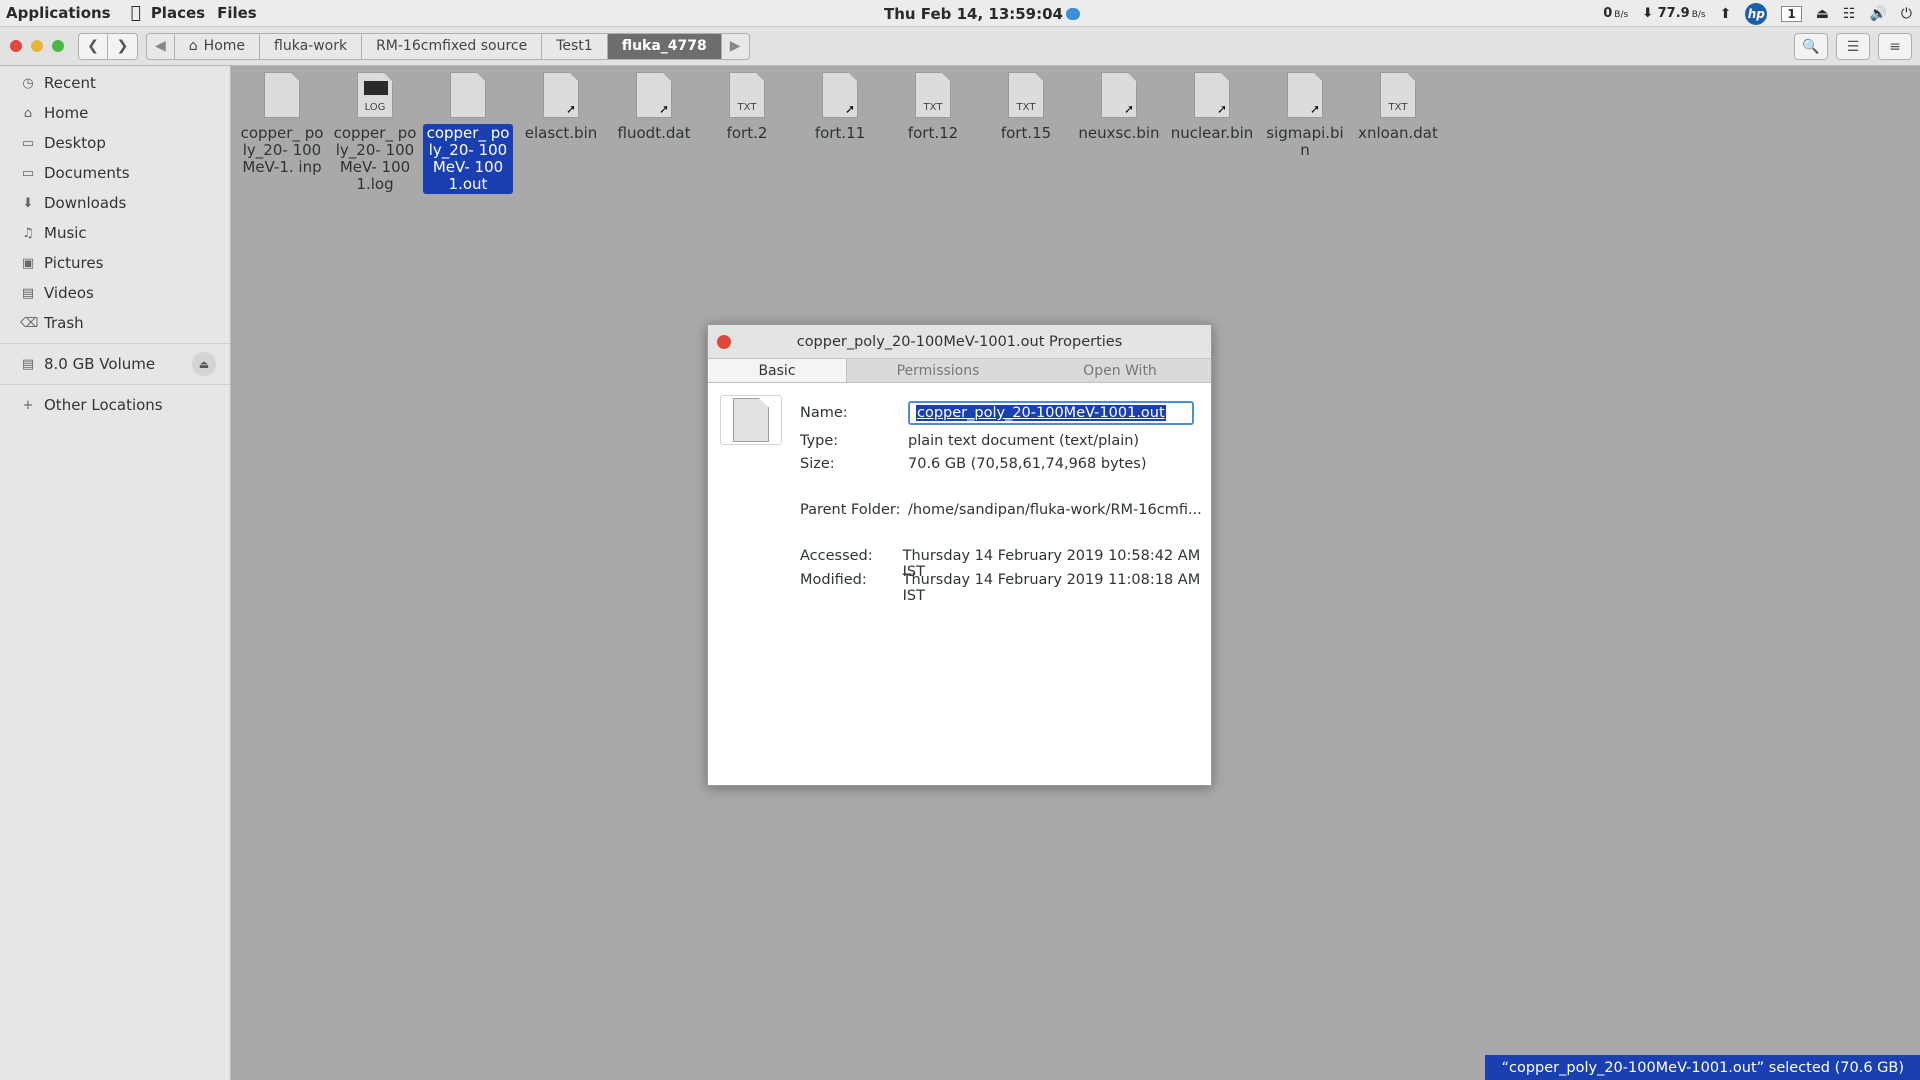  Describe the element at coordinates (28, 263) in the screenshot. I see `camera-icon: ▣` at that location.